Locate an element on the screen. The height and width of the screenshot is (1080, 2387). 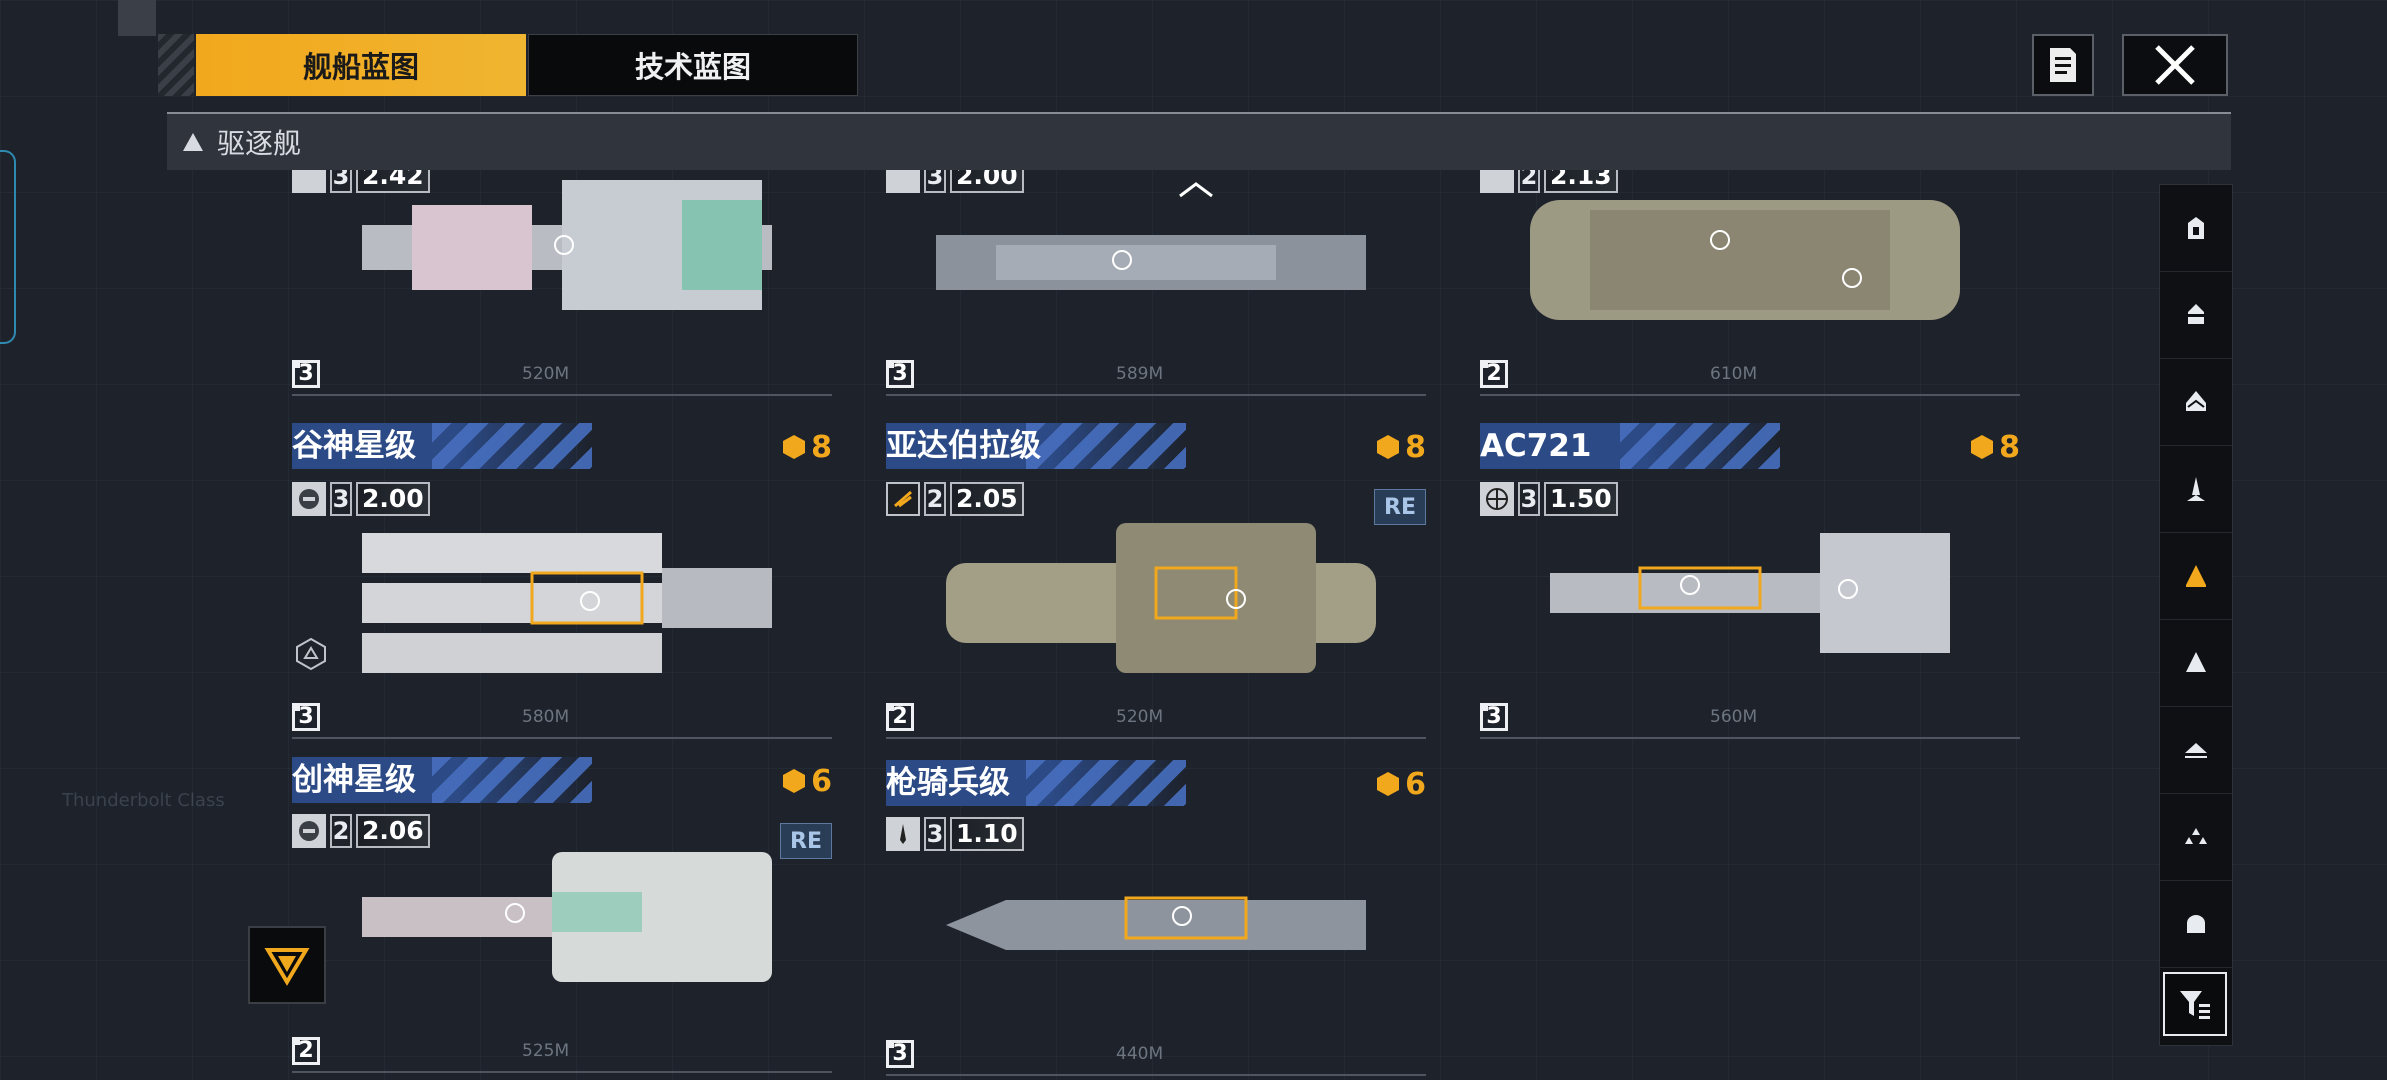
length-label: 440M is located at coordinates (1140, 1054).